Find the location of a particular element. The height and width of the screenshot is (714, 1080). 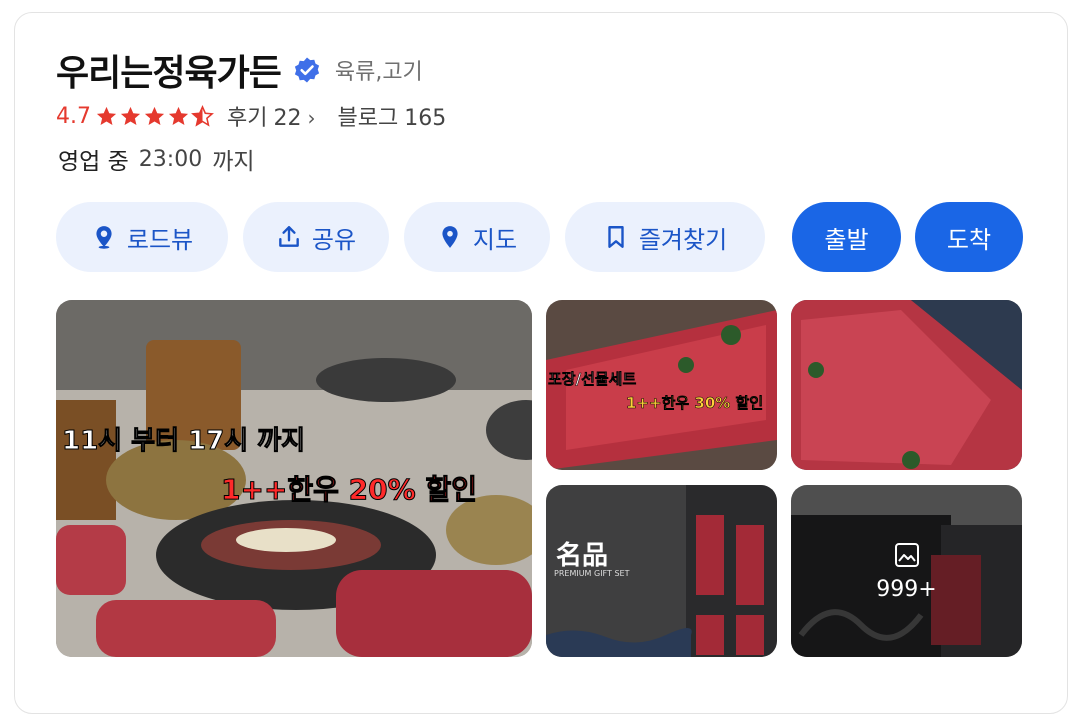

hours-row: 영업 중 23:00 까지 is located at coordinates (156, 159).